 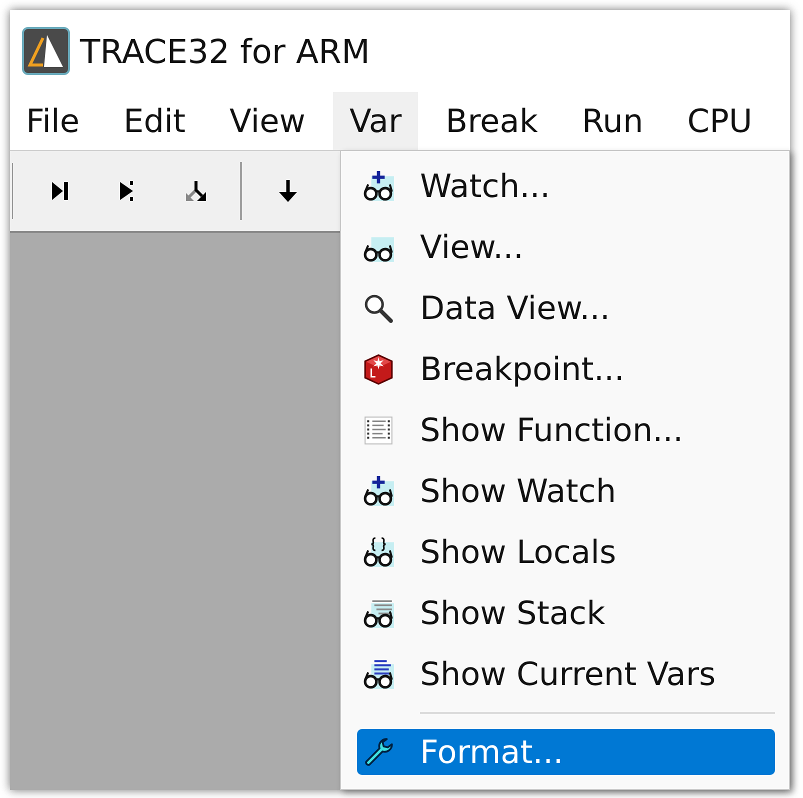 I want to click on menu-bar-item: Run, so click(x=613, y=121).